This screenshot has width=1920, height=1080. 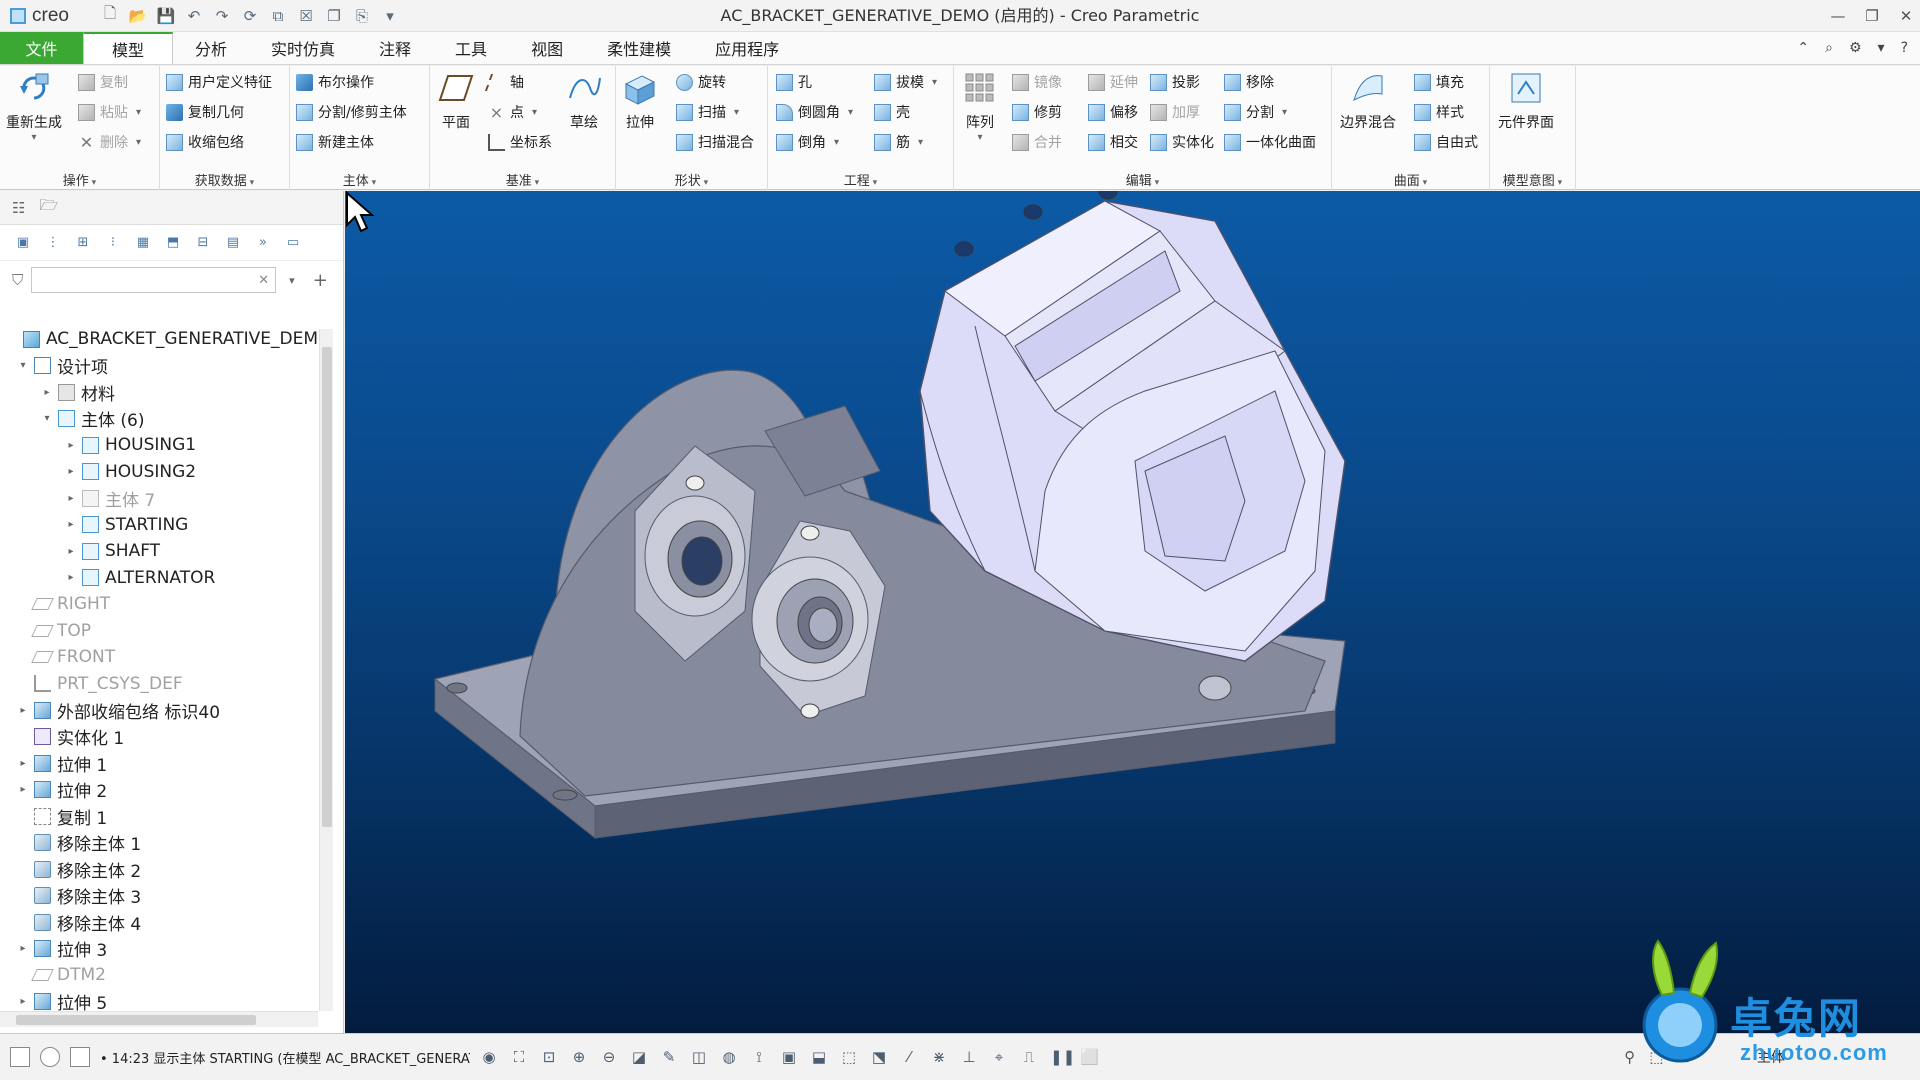 What do you see at coordinates (715, 142) in the screenshot?
I see `swept-blend-button: 扫描混合` at bounding box center [715, 142].